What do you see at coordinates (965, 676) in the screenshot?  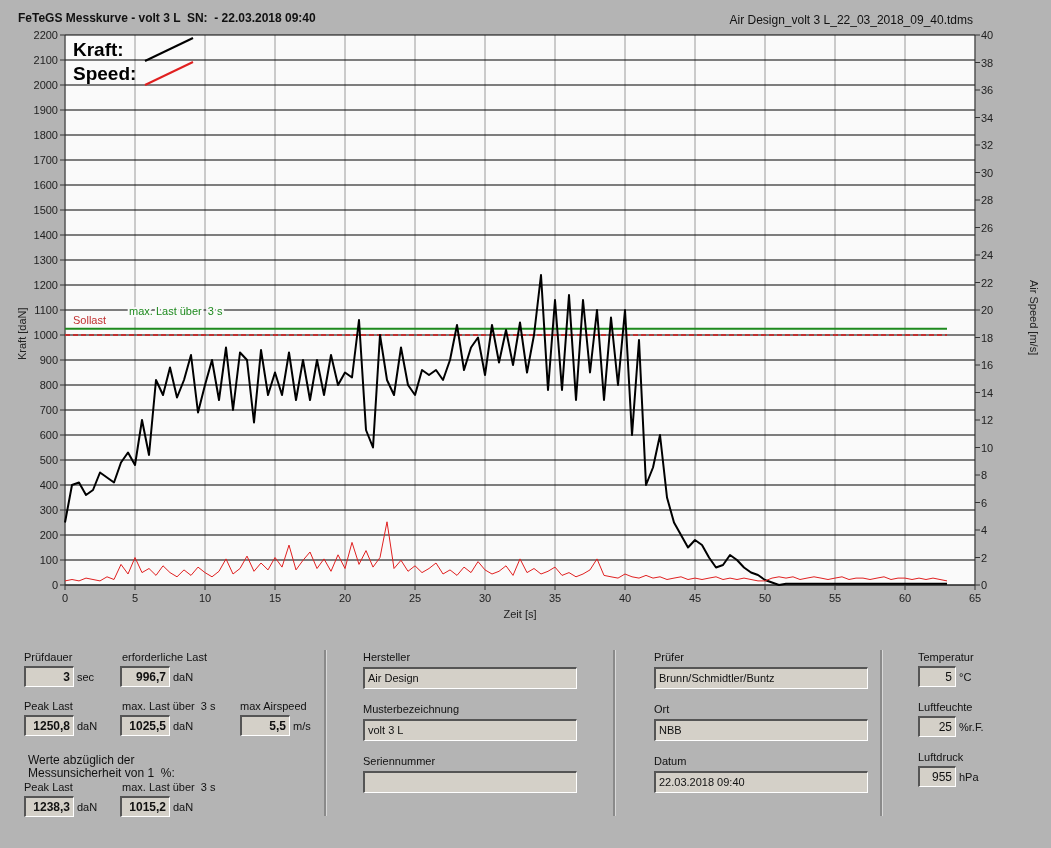 I see `unit-label: °C` at bounding box center [965, 676].